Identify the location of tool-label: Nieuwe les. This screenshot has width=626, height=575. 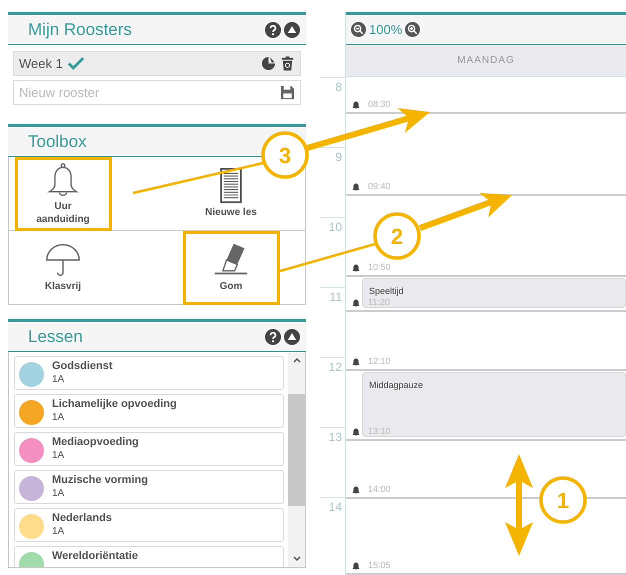
(231, 212).